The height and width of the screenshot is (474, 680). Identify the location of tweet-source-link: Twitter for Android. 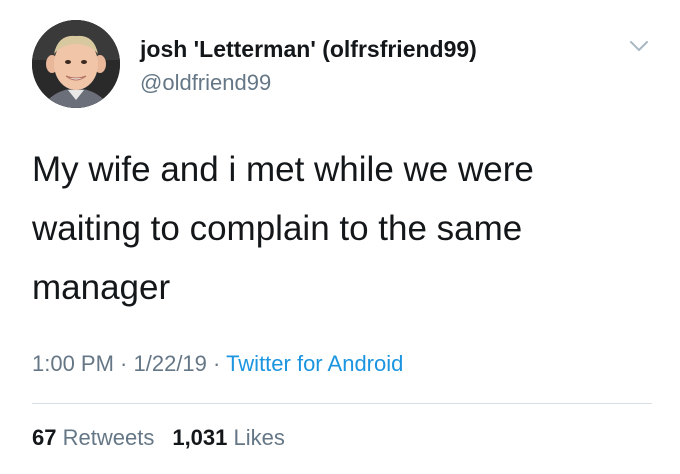
(314, 363).